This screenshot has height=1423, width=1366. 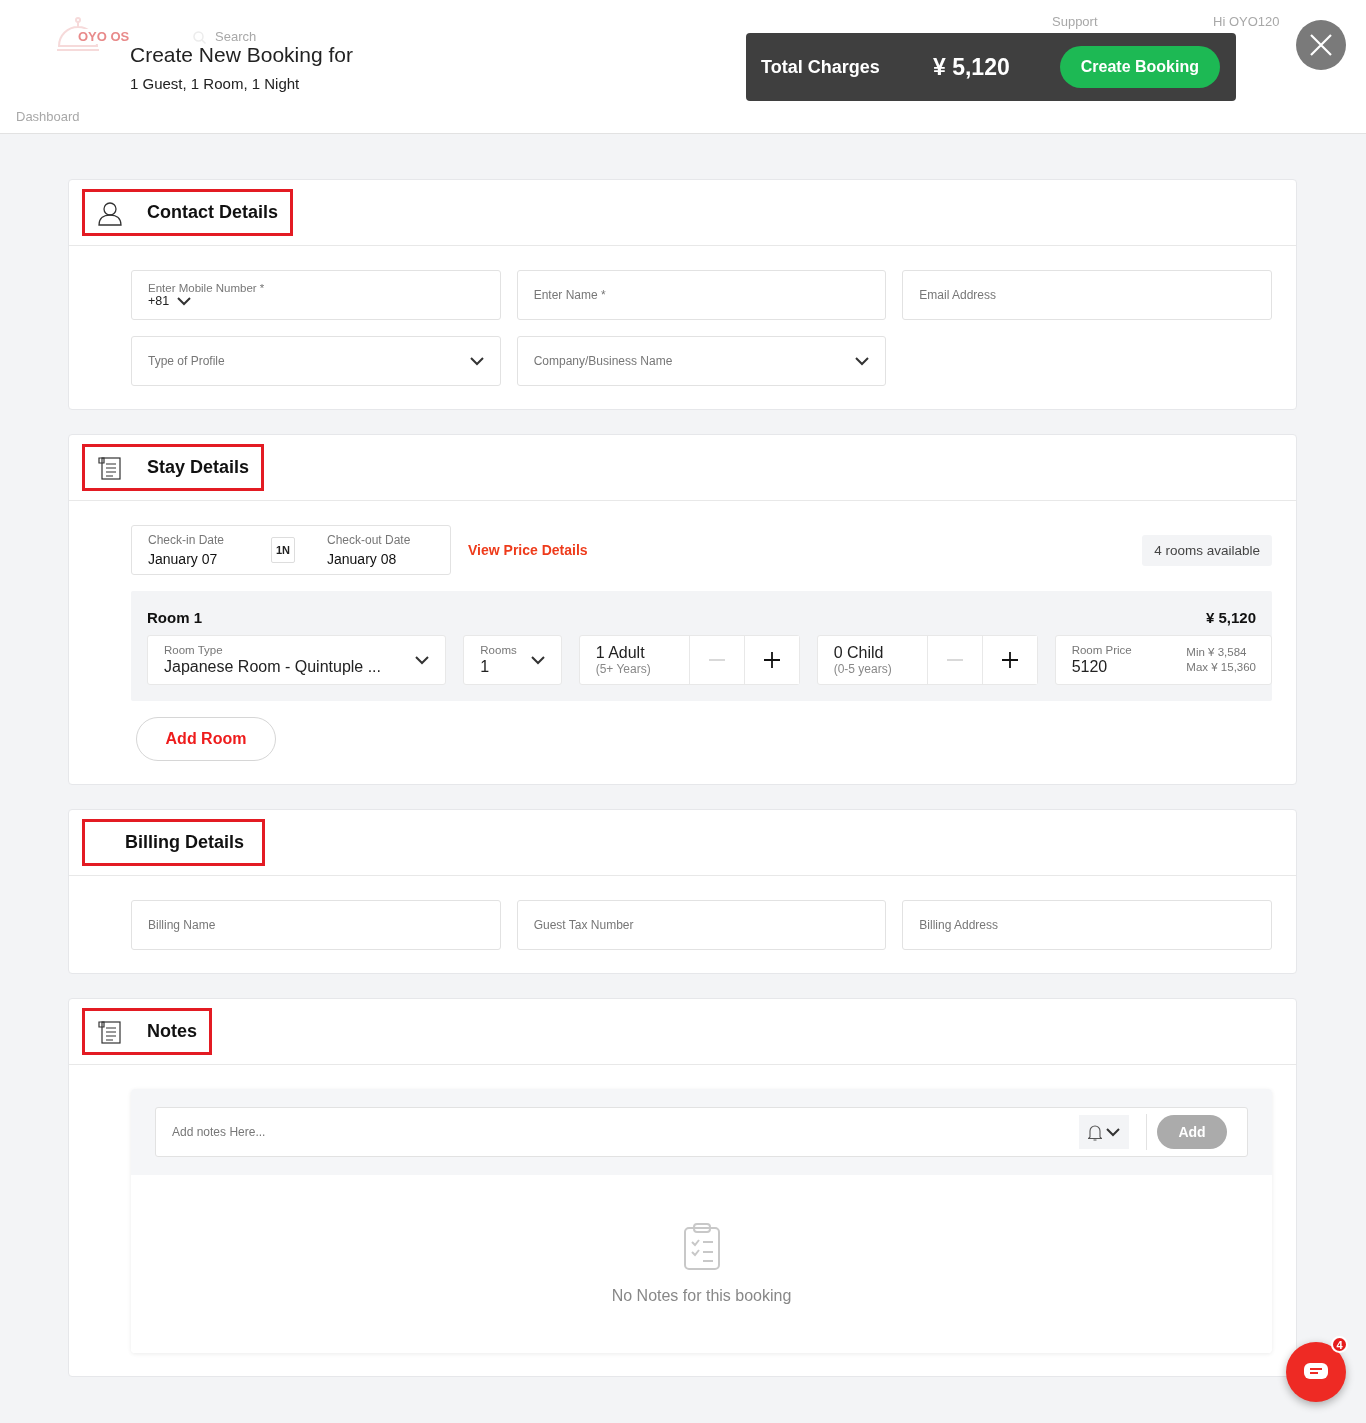 I want to click on dropdown-field: Type of Profile, so click(x=316, y=361).